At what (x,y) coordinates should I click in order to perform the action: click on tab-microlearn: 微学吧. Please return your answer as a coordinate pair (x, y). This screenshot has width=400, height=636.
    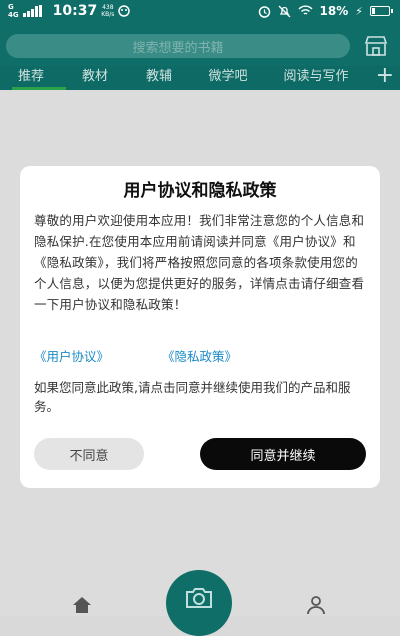
    Looking at the image, I should click on (228, 78).